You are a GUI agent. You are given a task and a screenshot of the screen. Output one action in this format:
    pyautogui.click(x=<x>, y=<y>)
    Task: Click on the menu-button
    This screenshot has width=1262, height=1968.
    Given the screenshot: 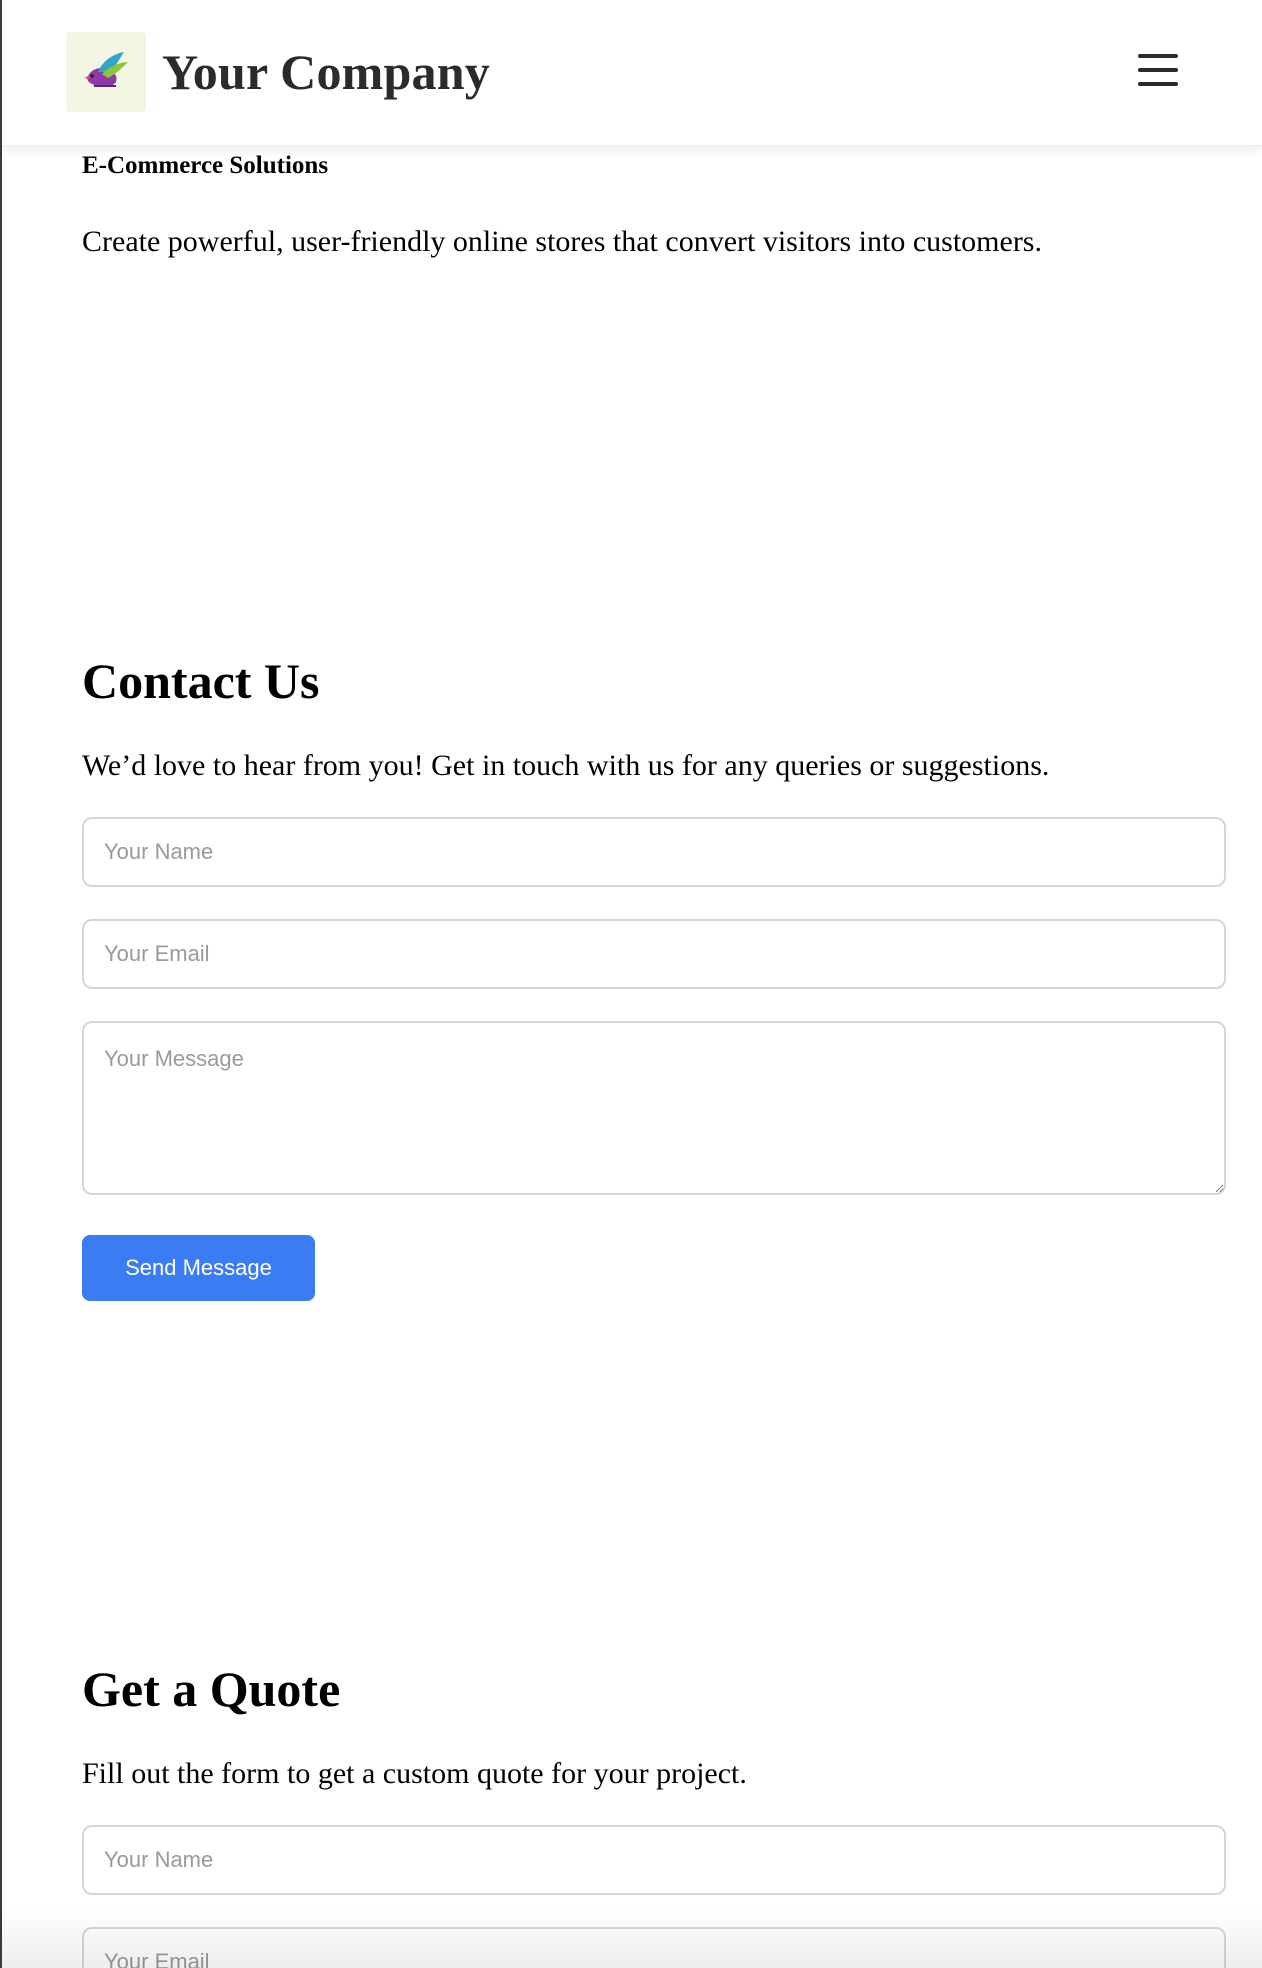 What is the action you would take?
    pyautogui.click(x=1158, y=70)
    